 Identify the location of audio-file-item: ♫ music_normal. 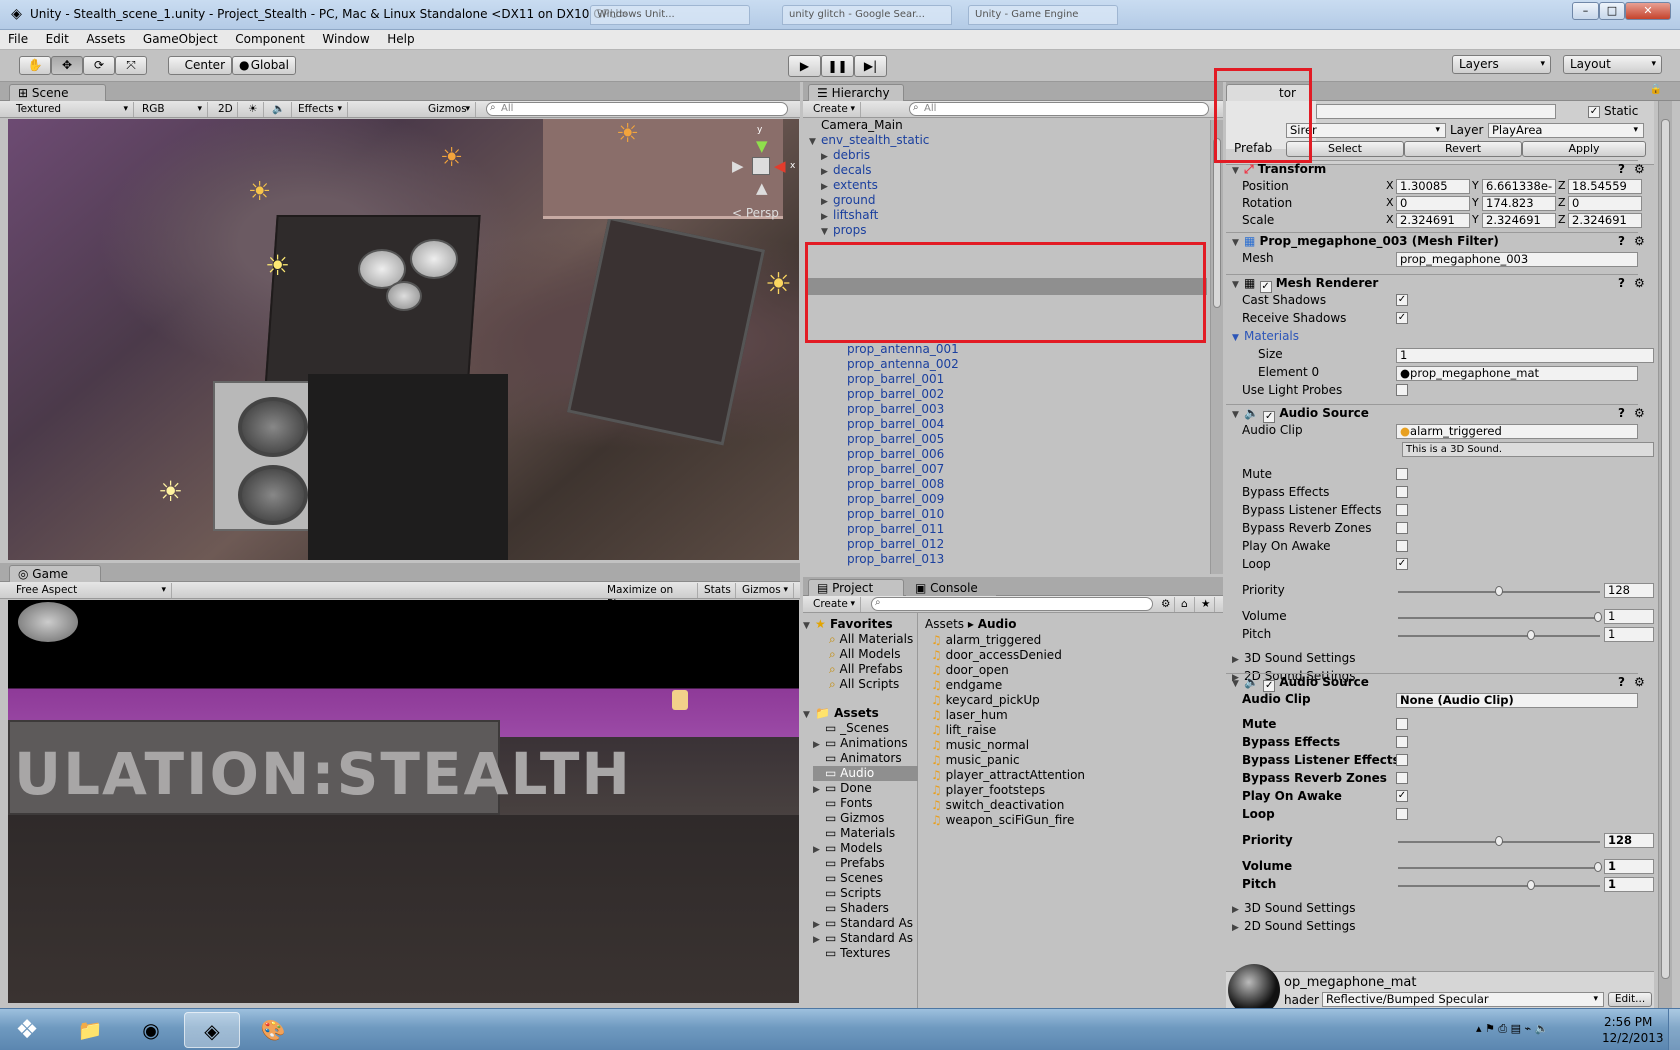
(980, 745).